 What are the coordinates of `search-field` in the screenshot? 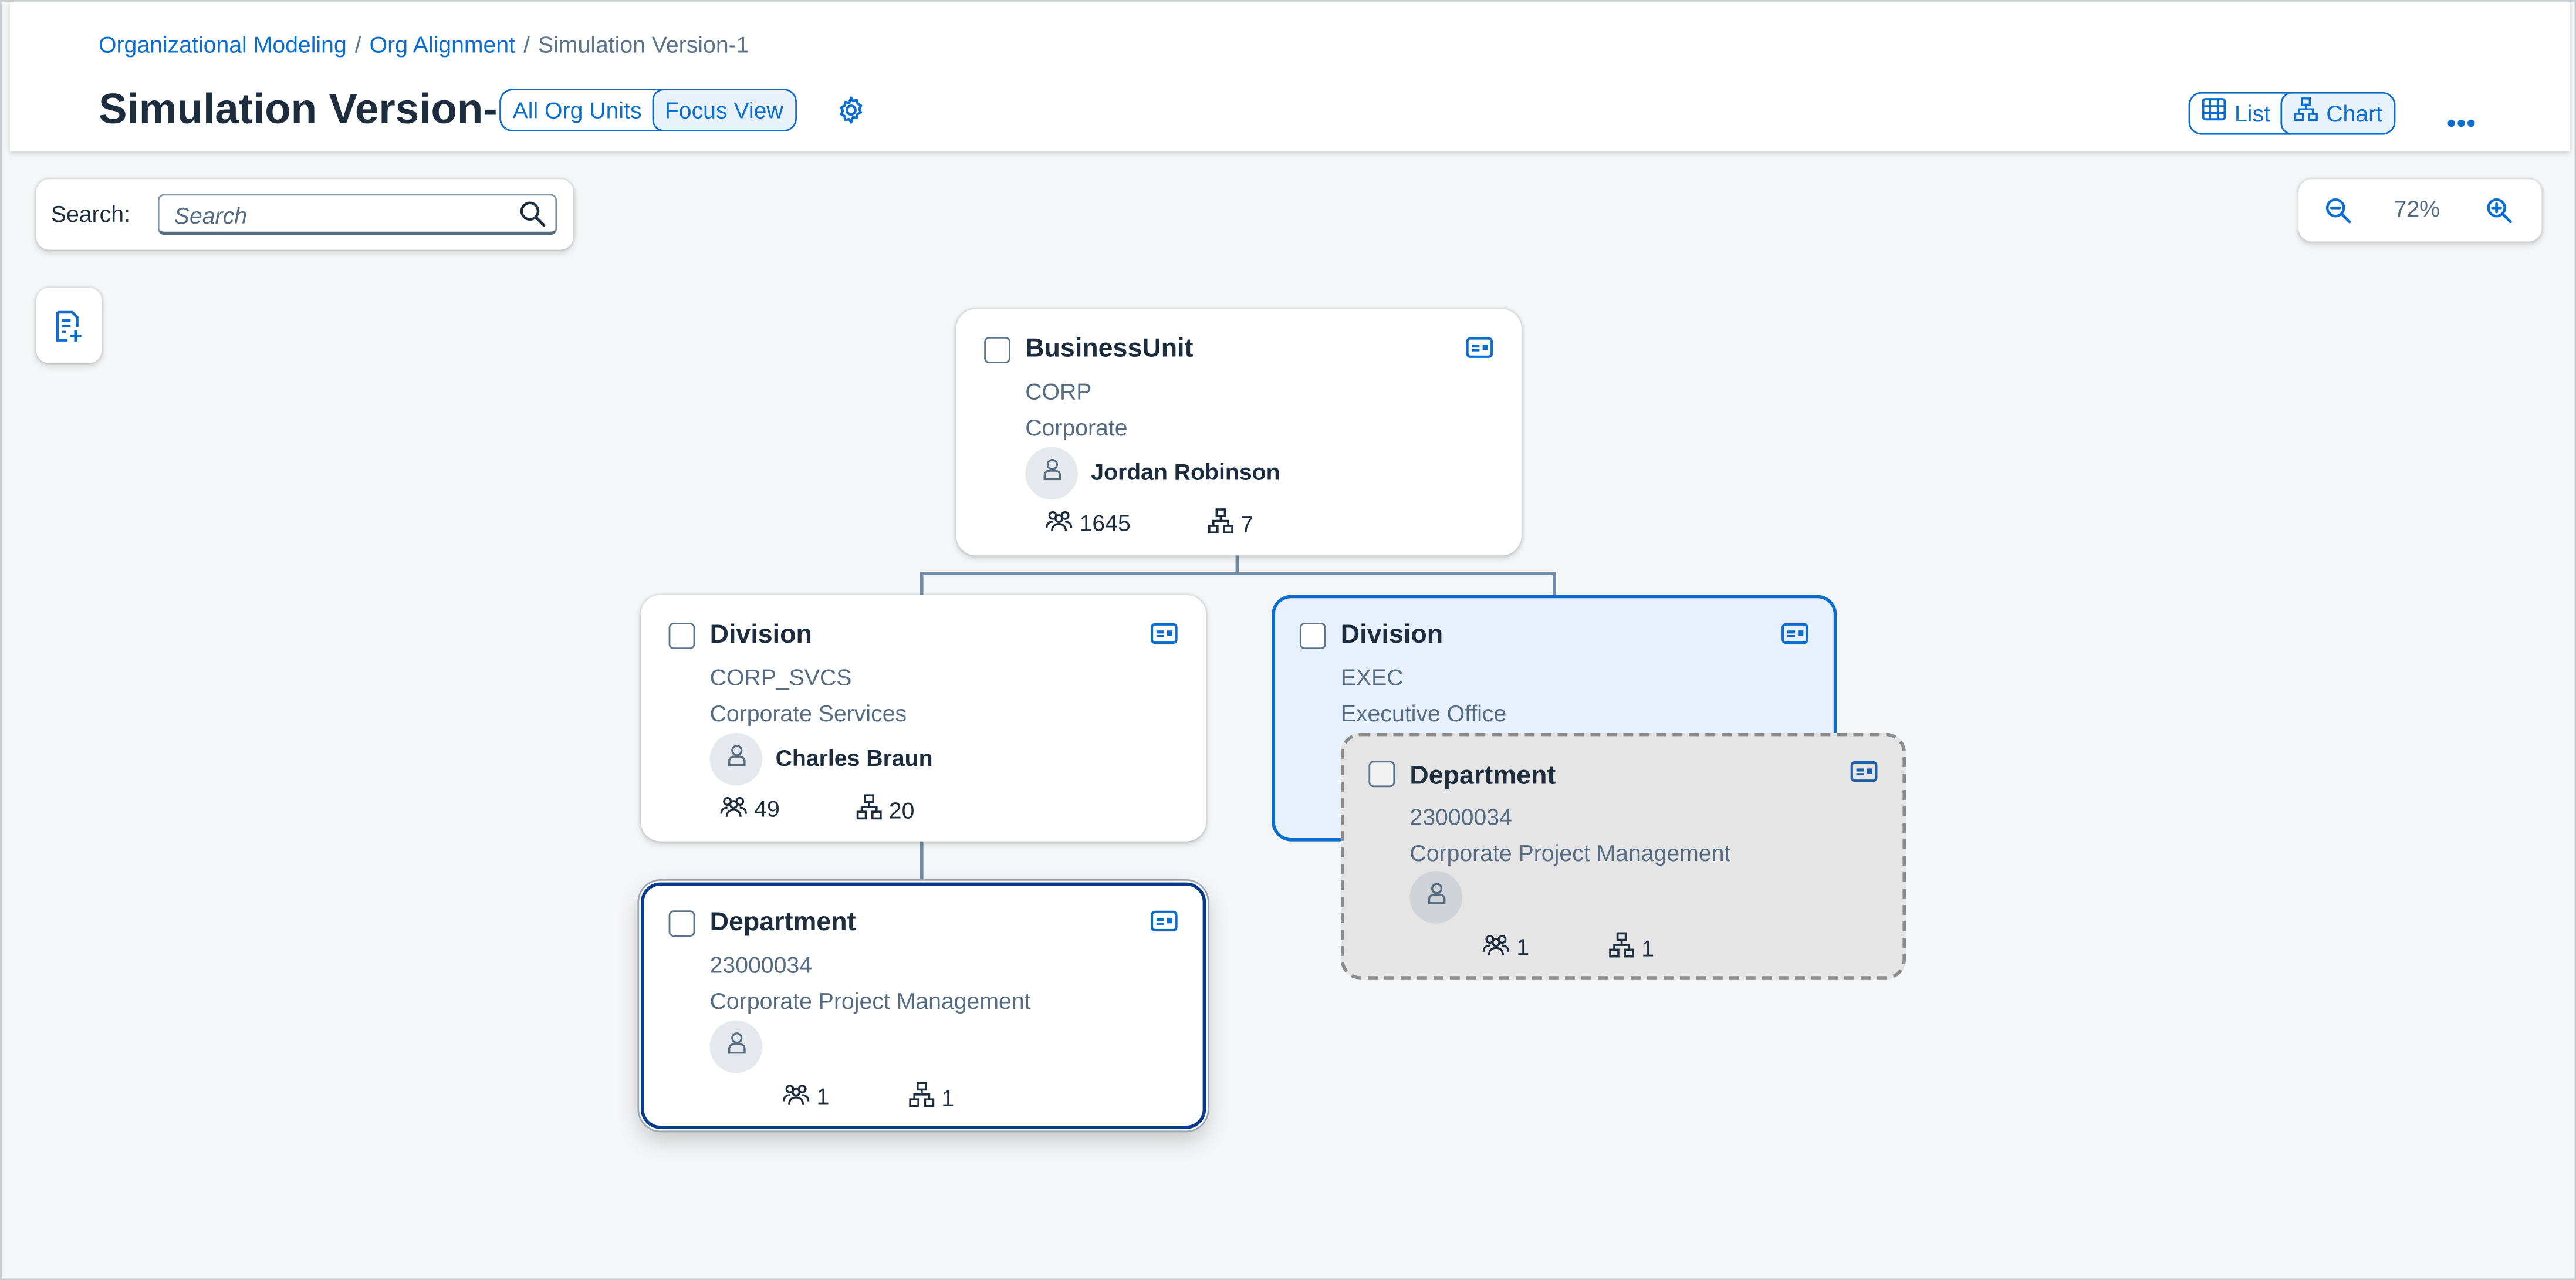 It's located at (357, 214).